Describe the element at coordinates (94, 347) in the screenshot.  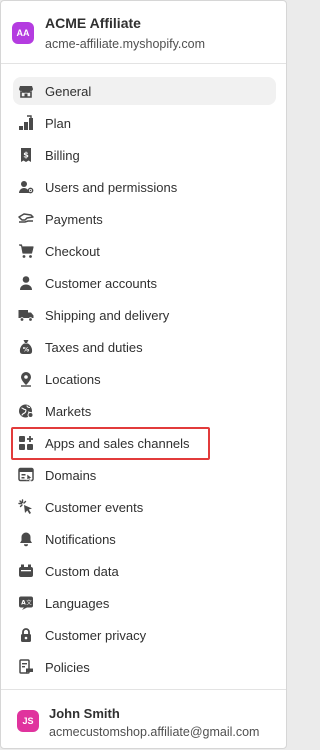
I see `nav-label: Taxes and duties` at that location.